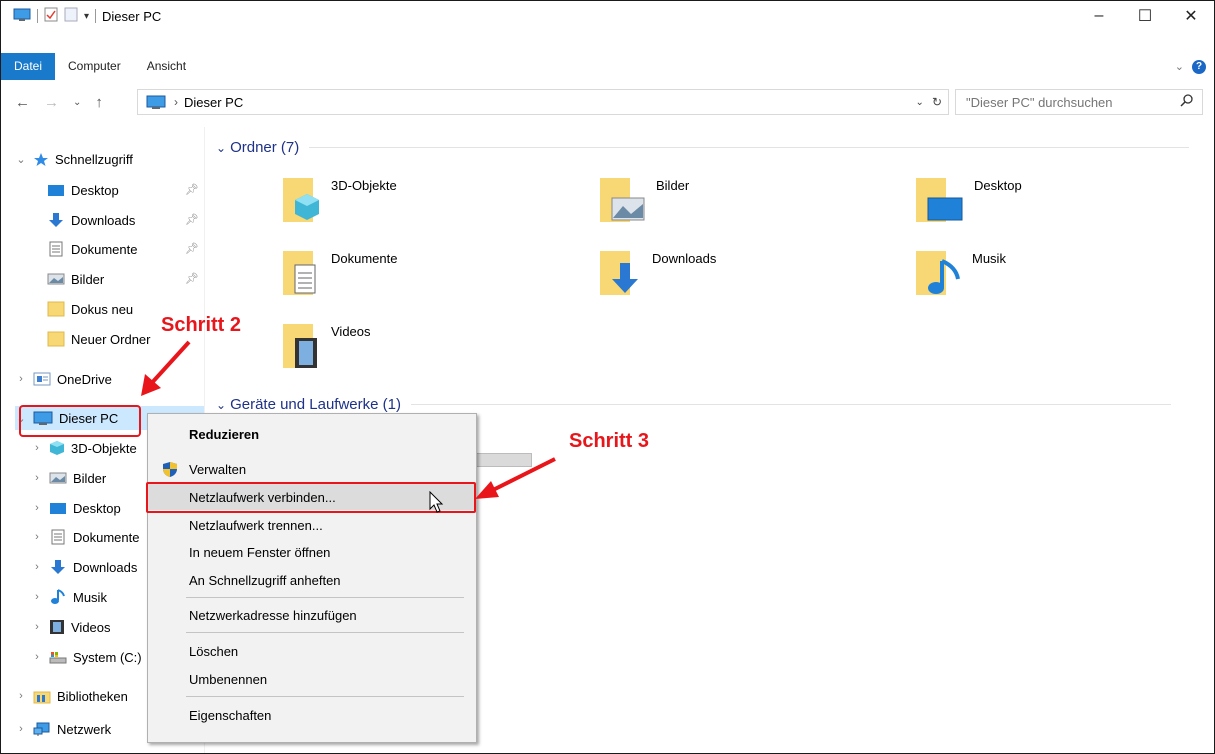 The height and width of the screenshot is (754, 1215). I want to click on nav-label: Netzwerk, so click(84, 729).